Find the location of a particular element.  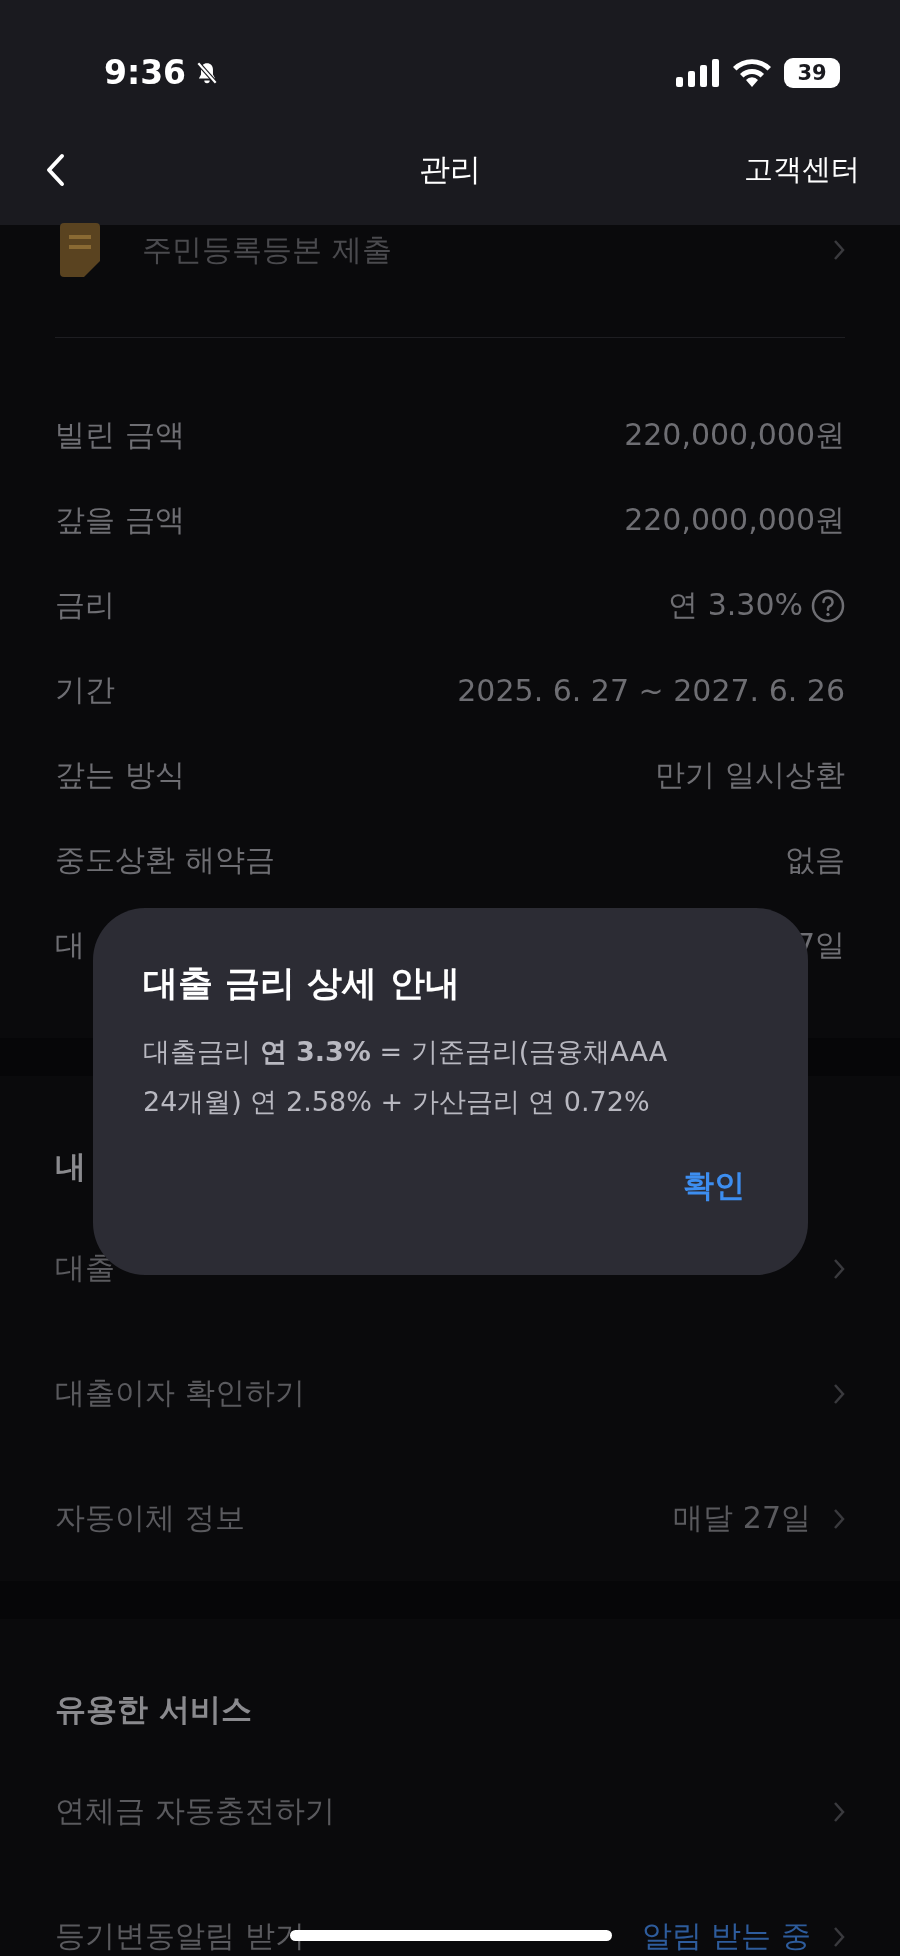

help-icon is located at coordinates (828, 605).